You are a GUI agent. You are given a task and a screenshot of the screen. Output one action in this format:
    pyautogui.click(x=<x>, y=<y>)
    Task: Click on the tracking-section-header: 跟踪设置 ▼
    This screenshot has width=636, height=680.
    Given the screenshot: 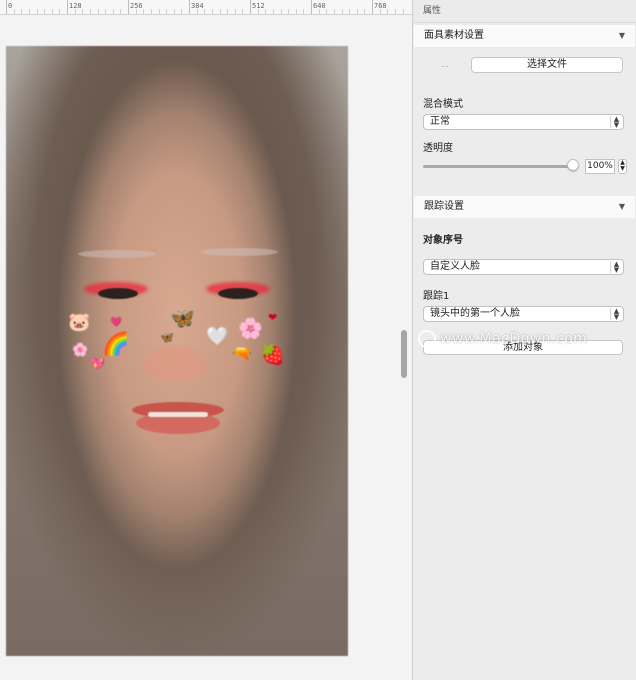 What is the action you would take?
    pyautogui.click(x=524, y=207)
    